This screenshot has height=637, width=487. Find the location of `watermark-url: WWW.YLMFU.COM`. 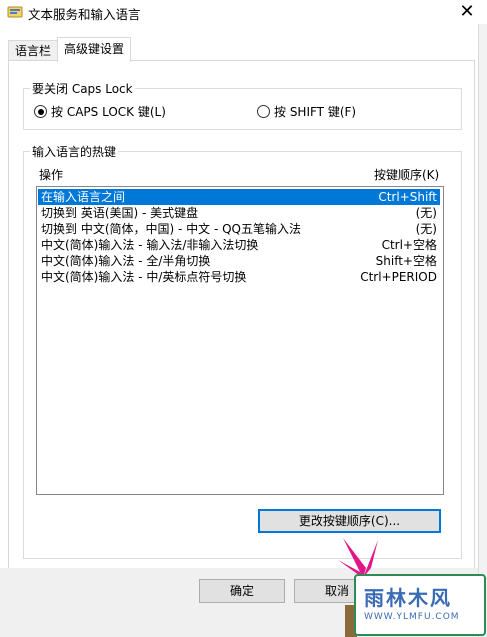

watermark-url: WWW.YLMFU.COM is located at coordinates (412, 617).